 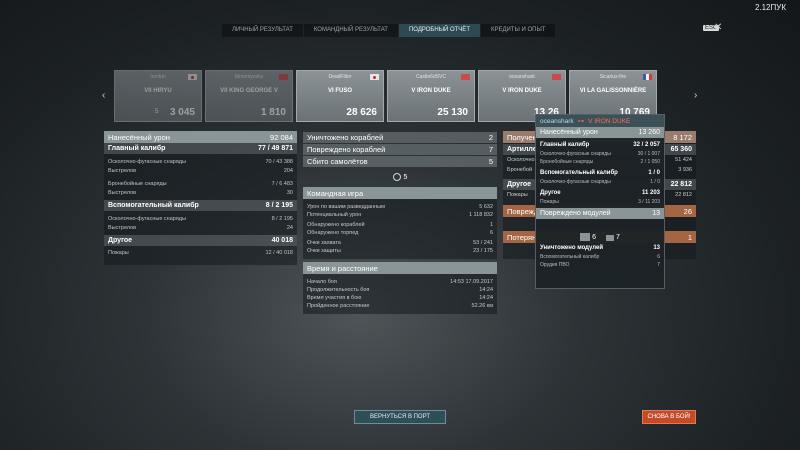 I want to click on tab-detailed-report: ПОДРОБНЫЙ ОТЧЁТ, so click(x=439, y=30).